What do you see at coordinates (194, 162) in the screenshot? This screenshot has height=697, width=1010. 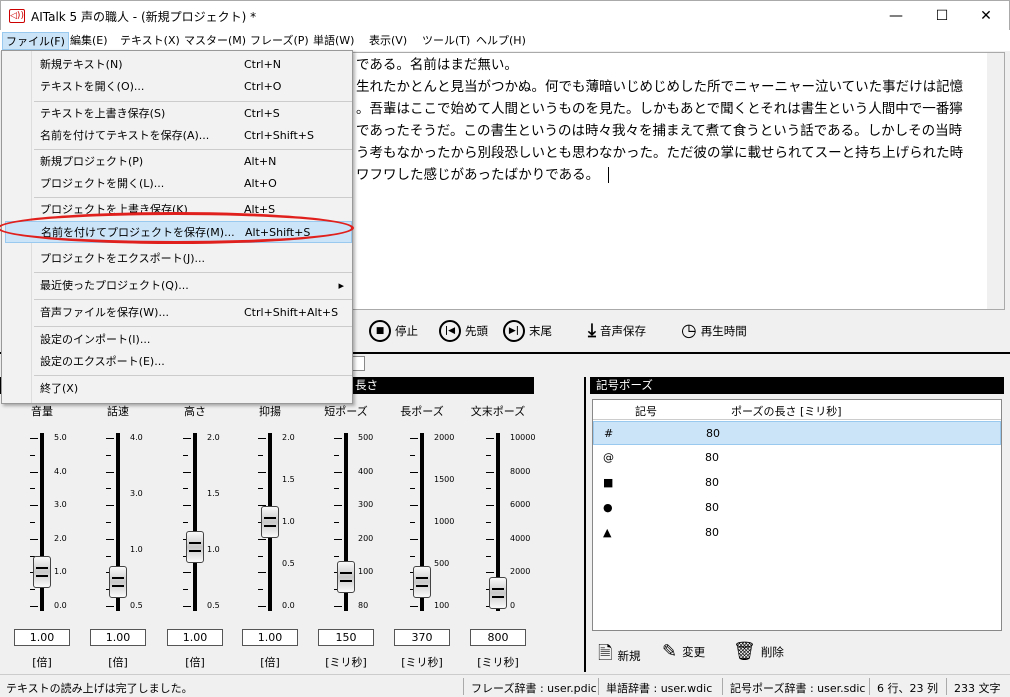 I see `menu-item-new-project: 新規プロジェクト(P) Alt+N` at bounding box center [194, 162].